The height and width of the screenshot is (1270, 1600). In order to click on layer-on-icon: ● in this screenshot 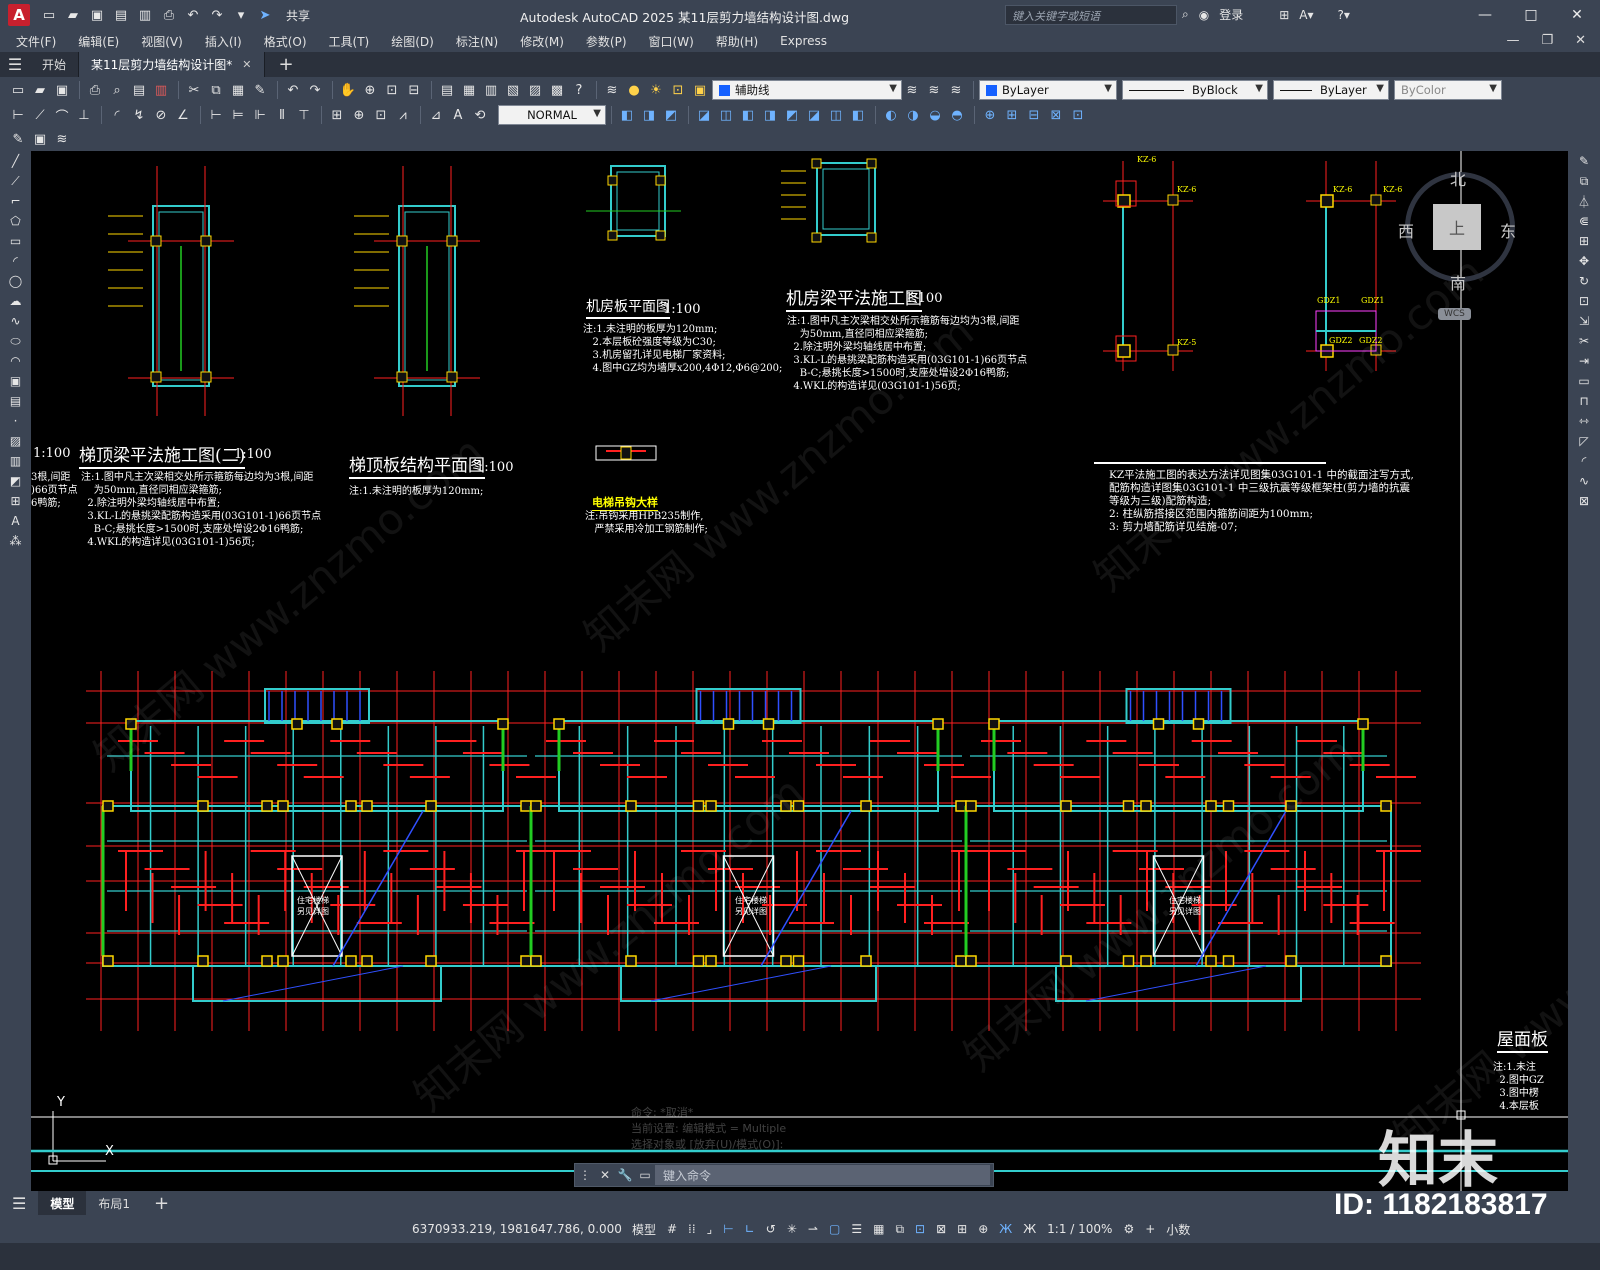, I will do `click(634, 90)`.